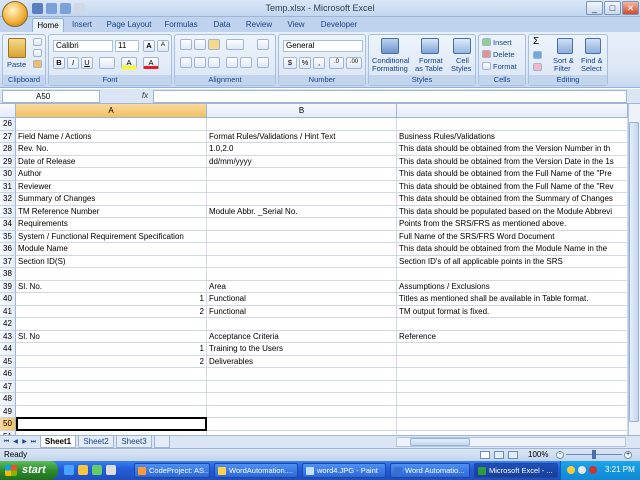 This screenshot has height=480, width=640. What do you see at coordinates (111, 224) in the screenshot?
I see `cell-a: Requirements` at bounding box center [111, 224].